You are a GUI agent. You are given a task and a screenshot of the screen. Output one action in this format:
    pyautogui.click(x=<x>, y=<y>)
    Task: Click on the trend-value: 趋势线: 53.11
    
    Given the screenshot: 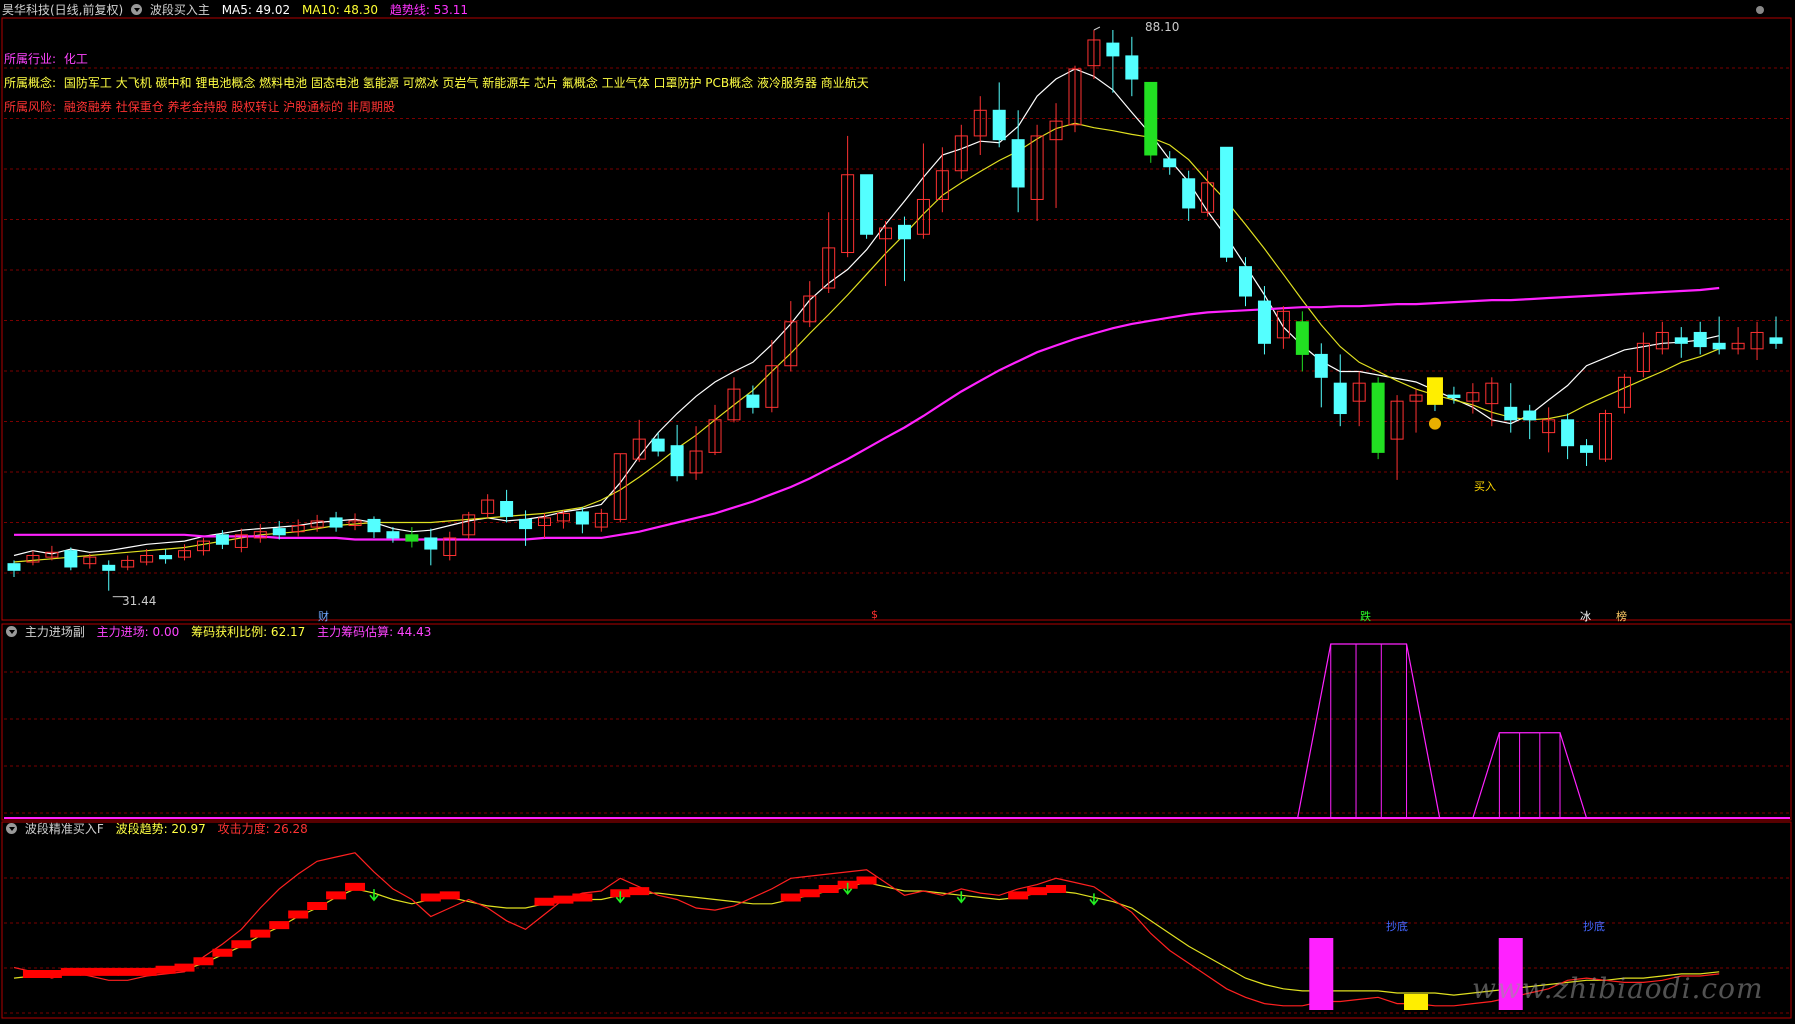 What is the action you would take?
    pyautogui.click(x=429, y=10)
    